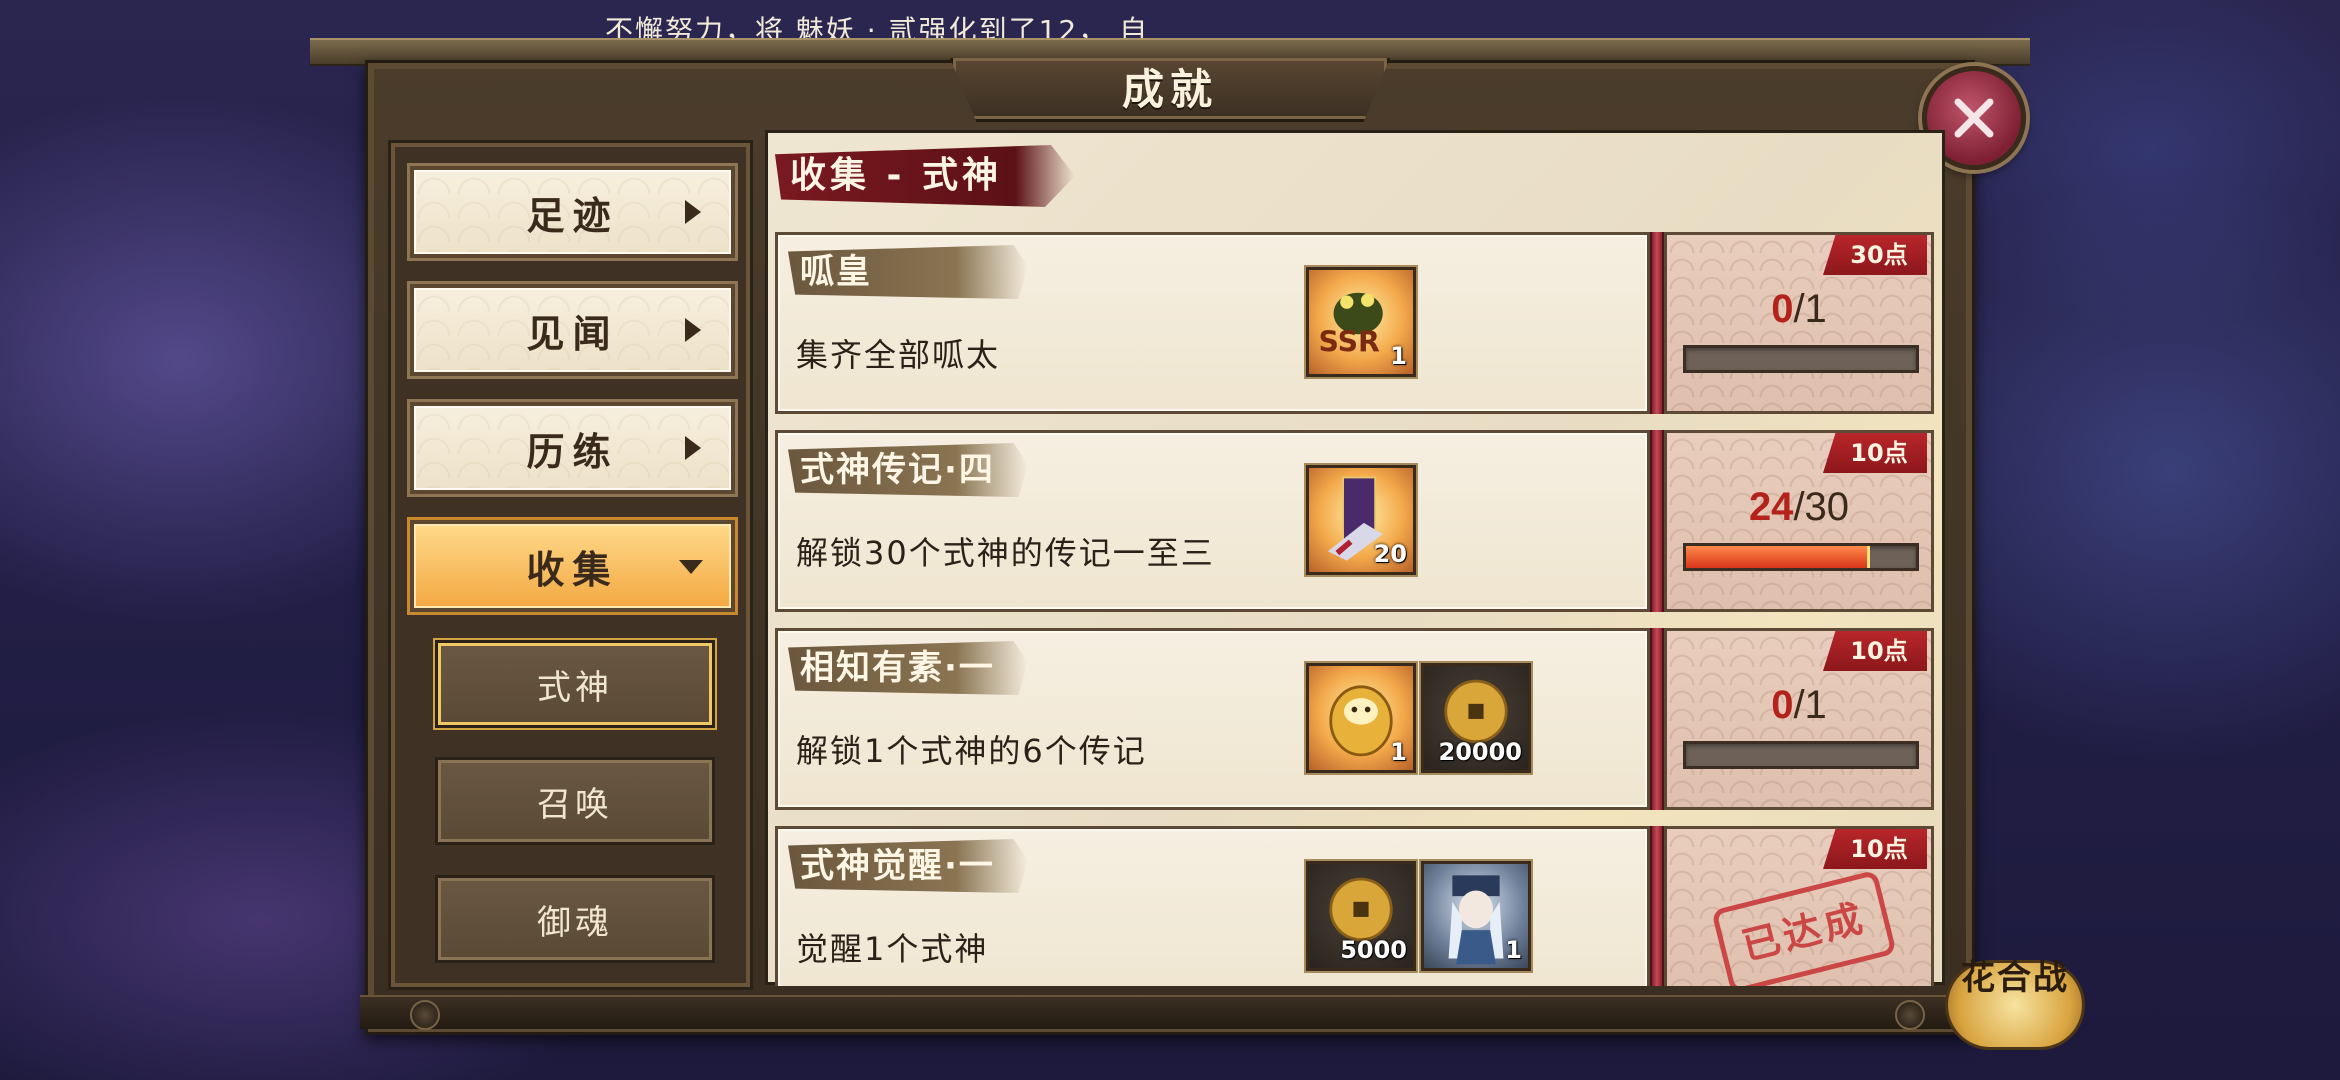 The height and width of the screenshot is (1080, 2340). What do you see at coordinates (971, 751) in the screenshot?
I see `achievement-description: 解锁1个式神的6个传记` at bounding box center [971, 751].